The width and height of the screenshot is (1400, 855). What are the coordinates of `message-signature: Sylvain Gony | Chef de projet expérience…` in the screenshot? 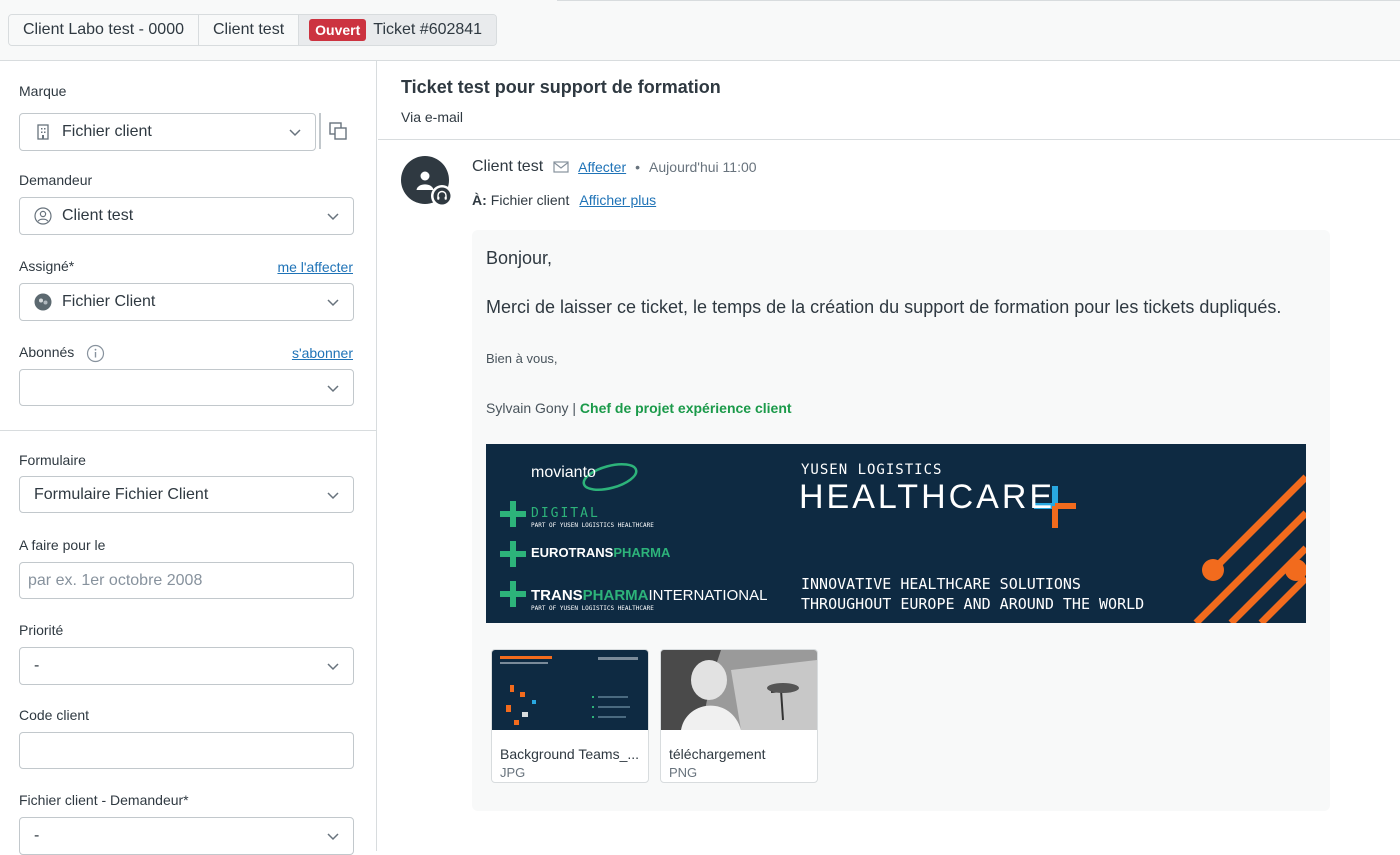 It's located at (639, 408).